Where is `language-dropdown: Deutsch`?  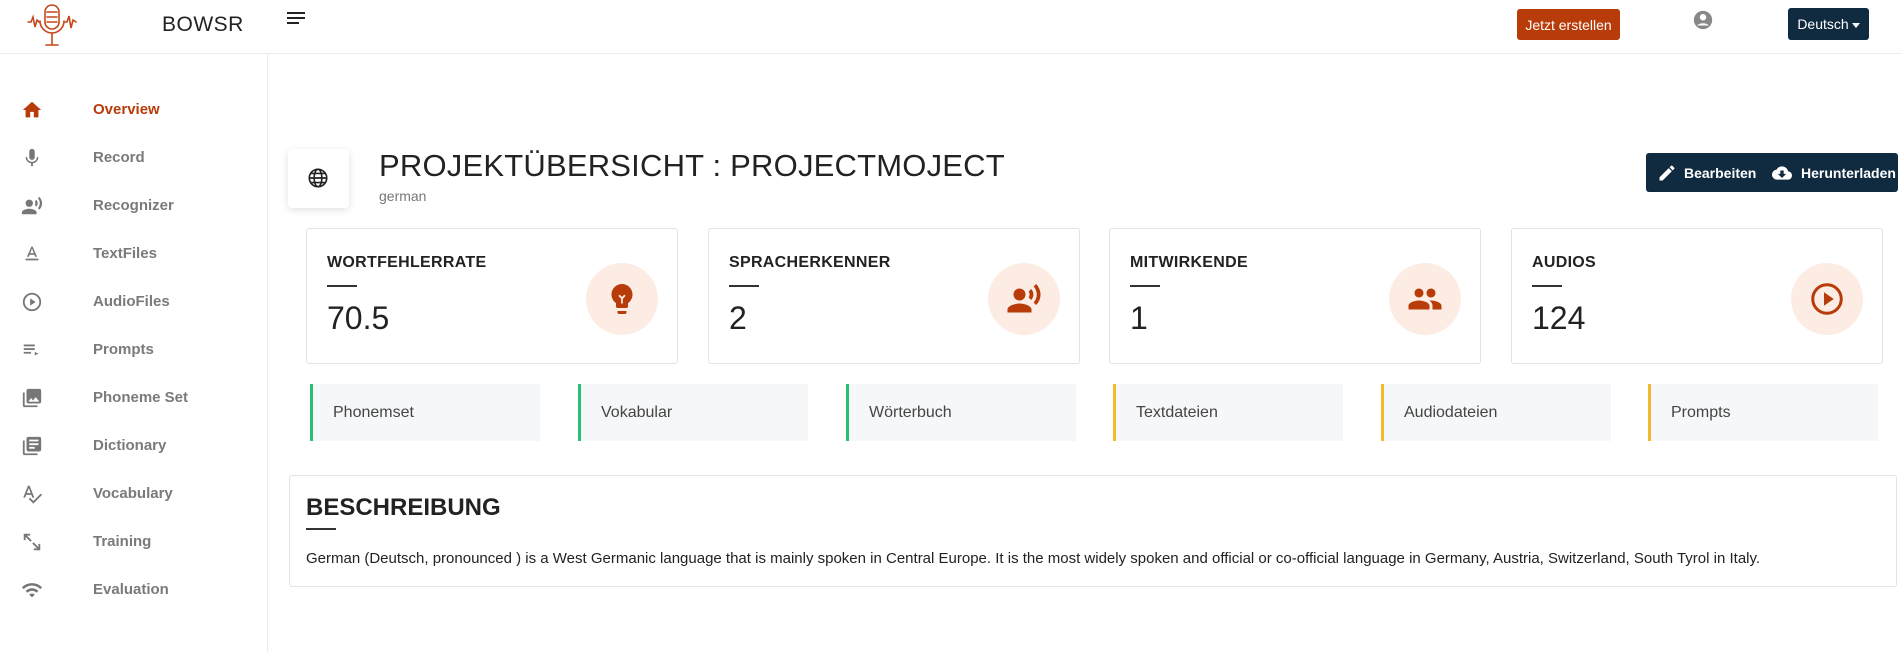 language-dropdown: Deutsch is located at coordinates (1828, 24).